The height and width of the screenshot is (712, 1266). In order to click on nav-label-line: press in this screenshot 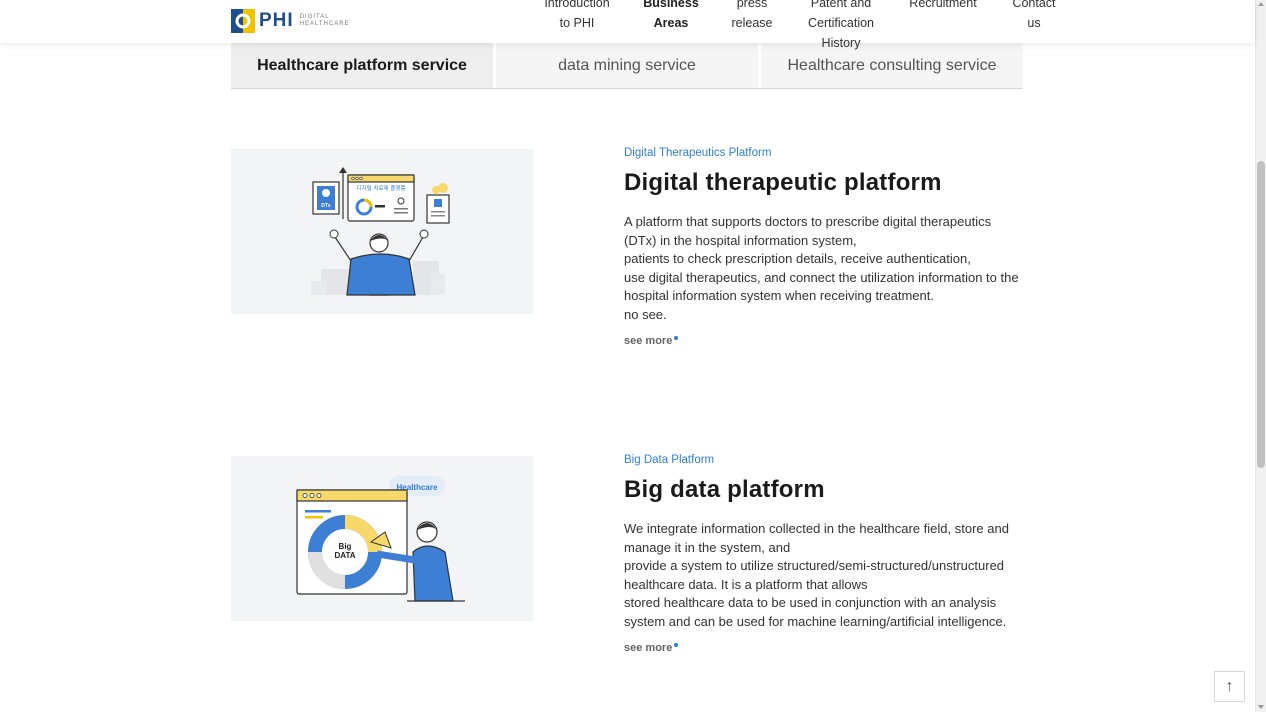, I will do `click(752, 5)`.